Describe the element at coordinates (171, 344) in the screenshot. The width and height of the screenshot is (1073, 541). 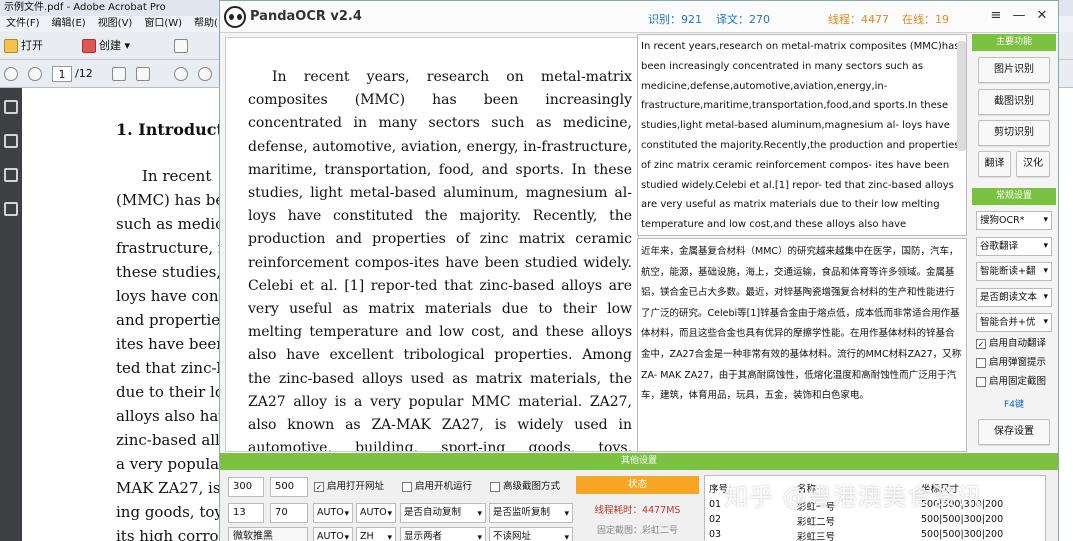
I see `pdf-line: ites have been` at that location.